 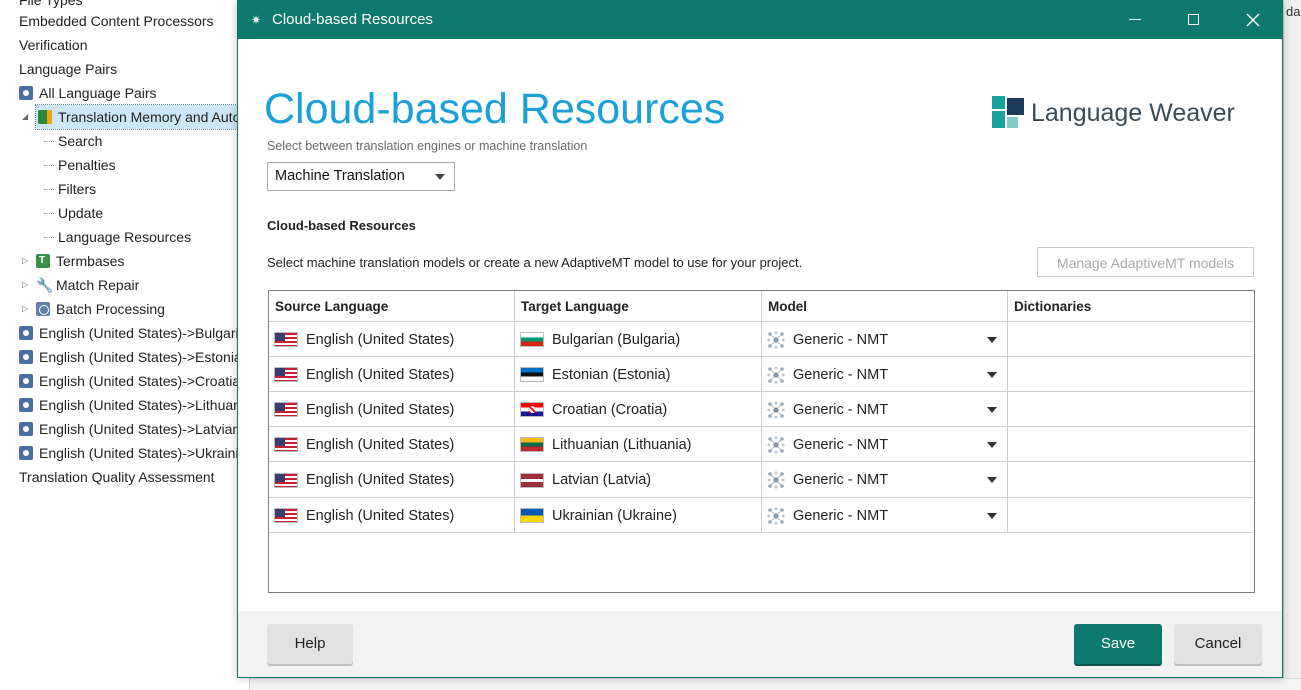 What do you see at coordinates (45, 117) in the screenshot?
I see `tm-icon` at bounding box center [45, 117].